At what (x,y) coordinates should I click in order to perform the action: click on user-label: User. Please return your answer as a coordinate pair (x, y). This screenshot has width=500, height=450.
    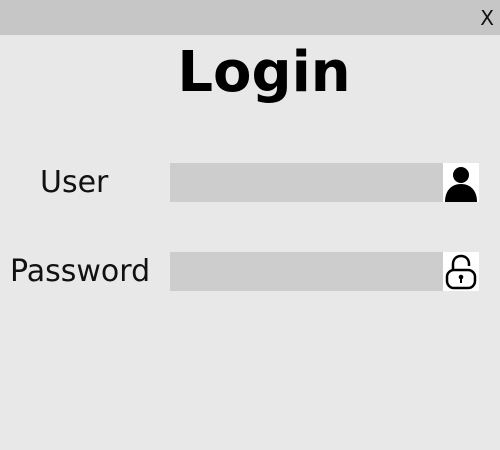
    Looking at the image, I should click on (74, 182).